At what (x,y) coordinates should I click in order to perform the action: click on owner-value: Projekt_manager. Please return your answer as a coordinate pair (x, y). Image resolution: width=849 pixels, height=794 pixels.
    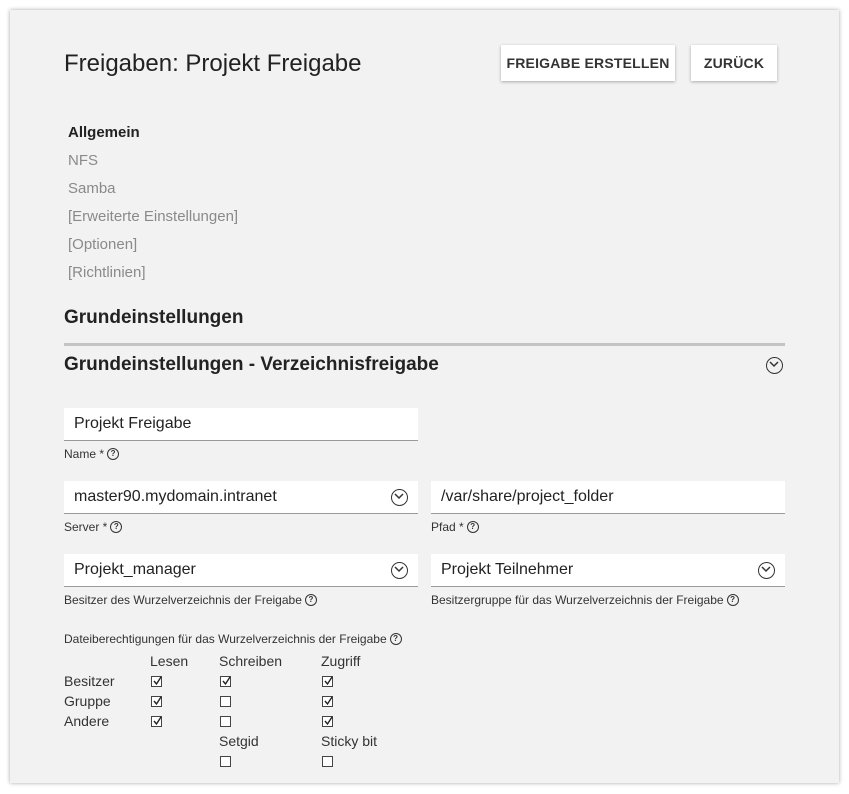
    Looking at the image, I should click on (135, 569).